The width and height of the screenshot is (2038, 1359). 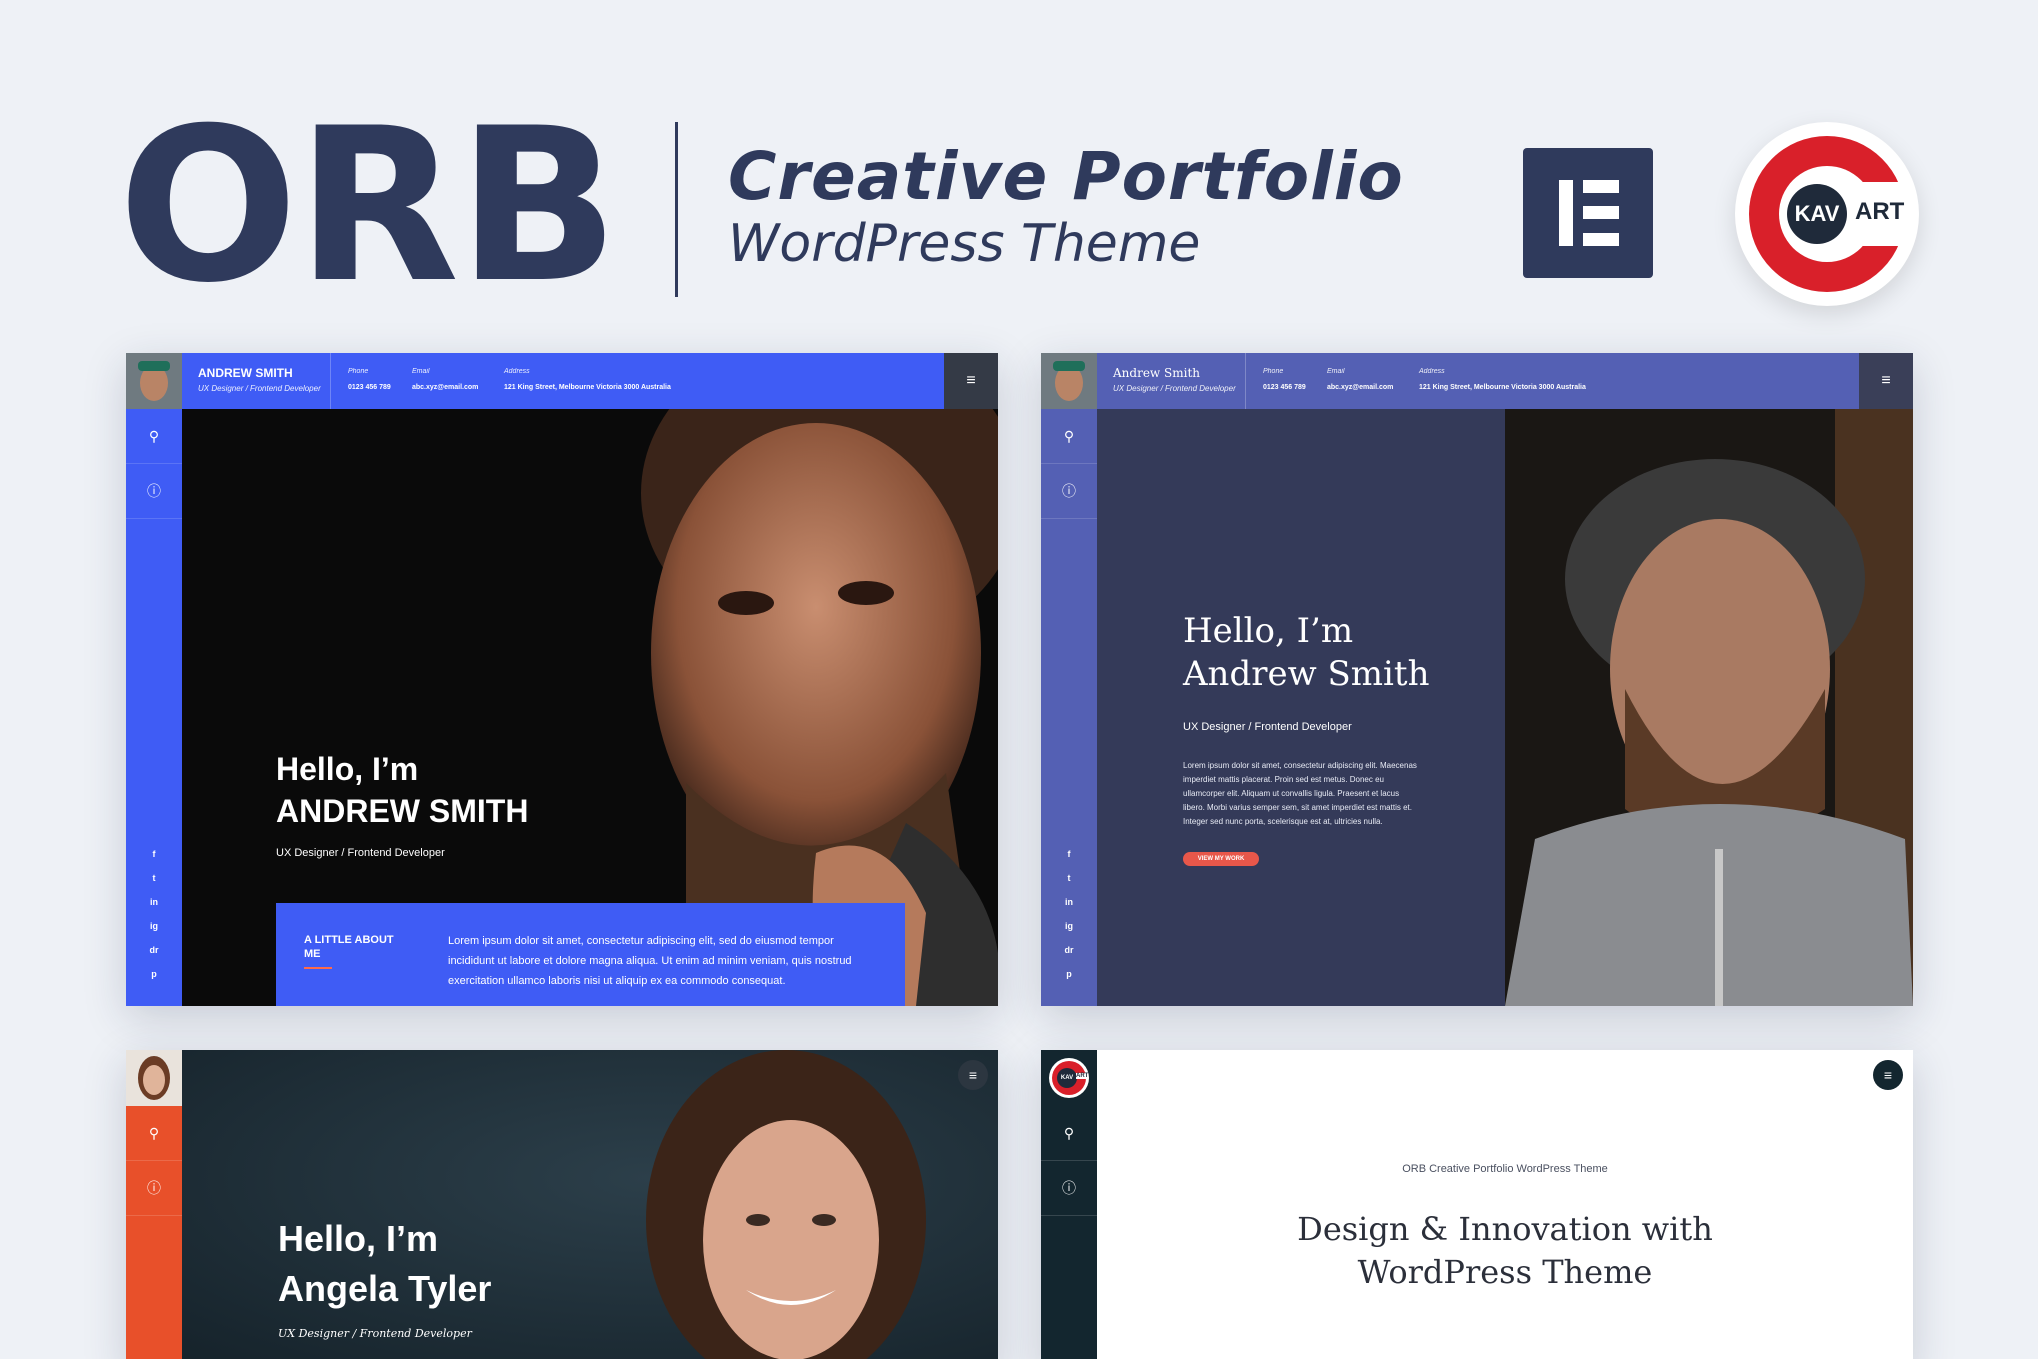 I want to click on headline-line-1: Design & Innovation with, so click(x=1505, y=1229).